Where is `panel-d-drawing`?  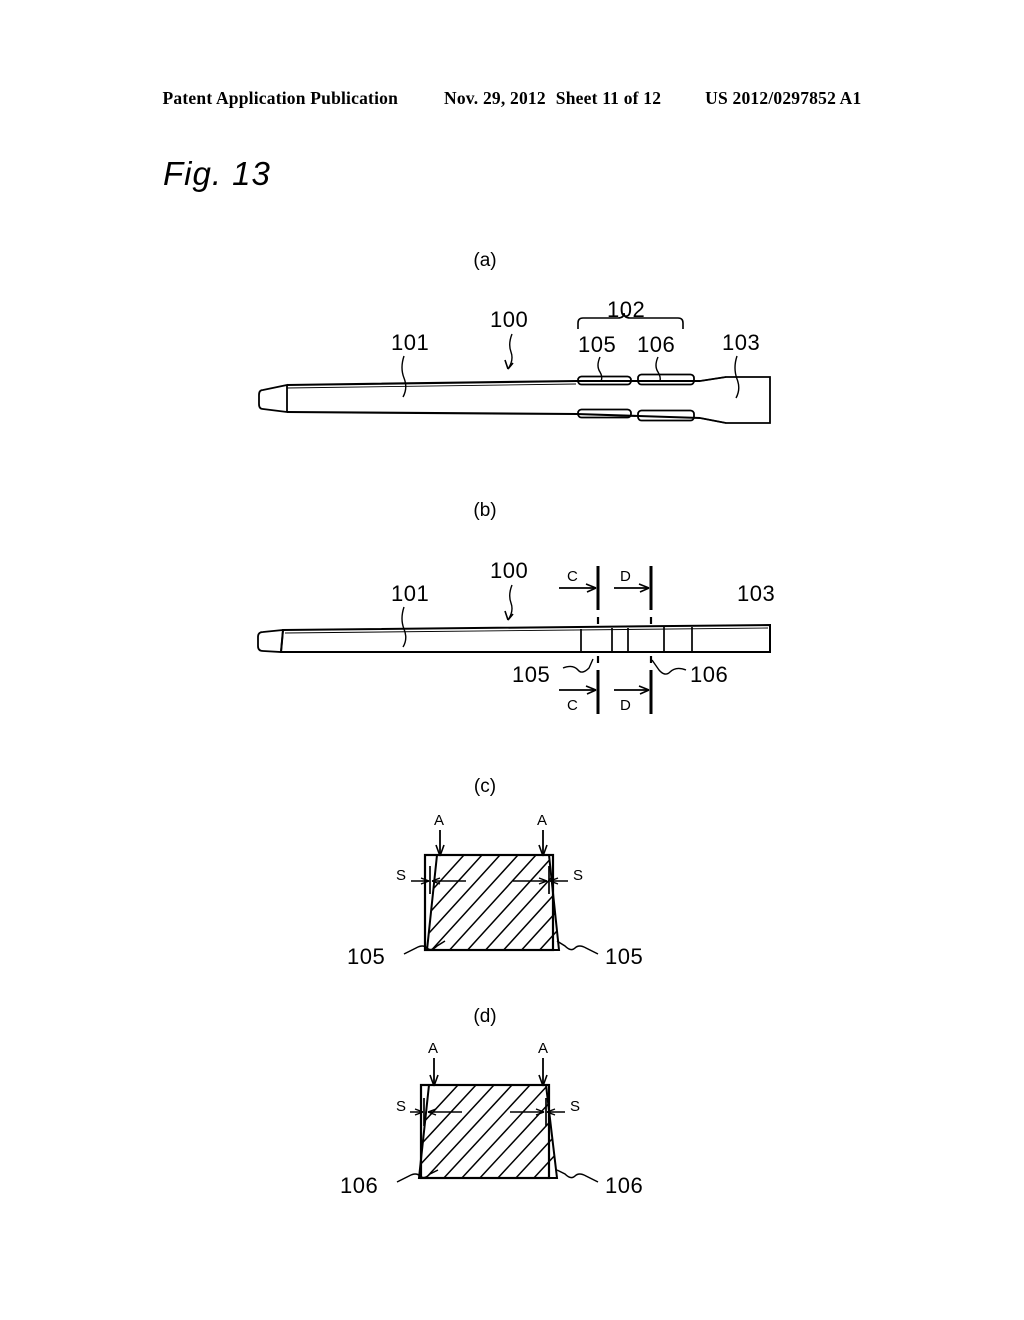
panel-d-drawing is located at coordinates (497, 1120).